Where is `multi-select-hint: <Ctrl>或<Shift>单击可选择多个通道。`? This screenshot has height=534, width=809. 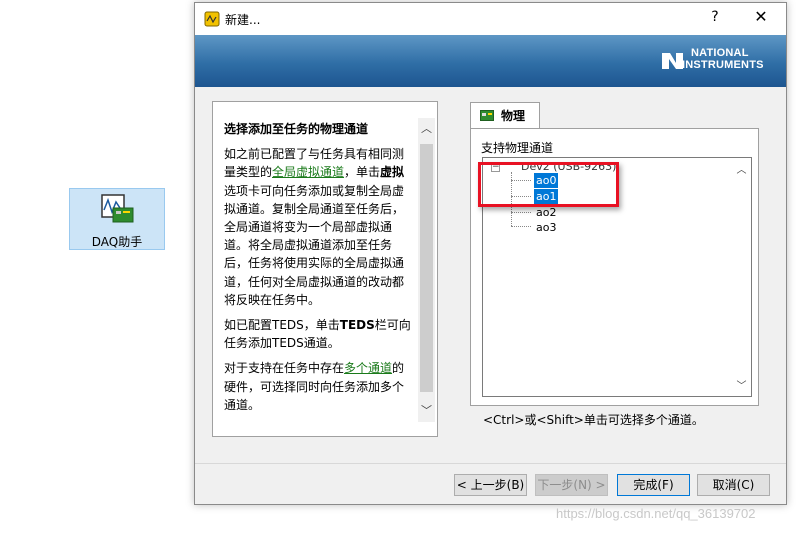
multi-select-hint: <Ctrl>或<Shift>单击可选择多个通道。 is located at coordinates (593, 420).